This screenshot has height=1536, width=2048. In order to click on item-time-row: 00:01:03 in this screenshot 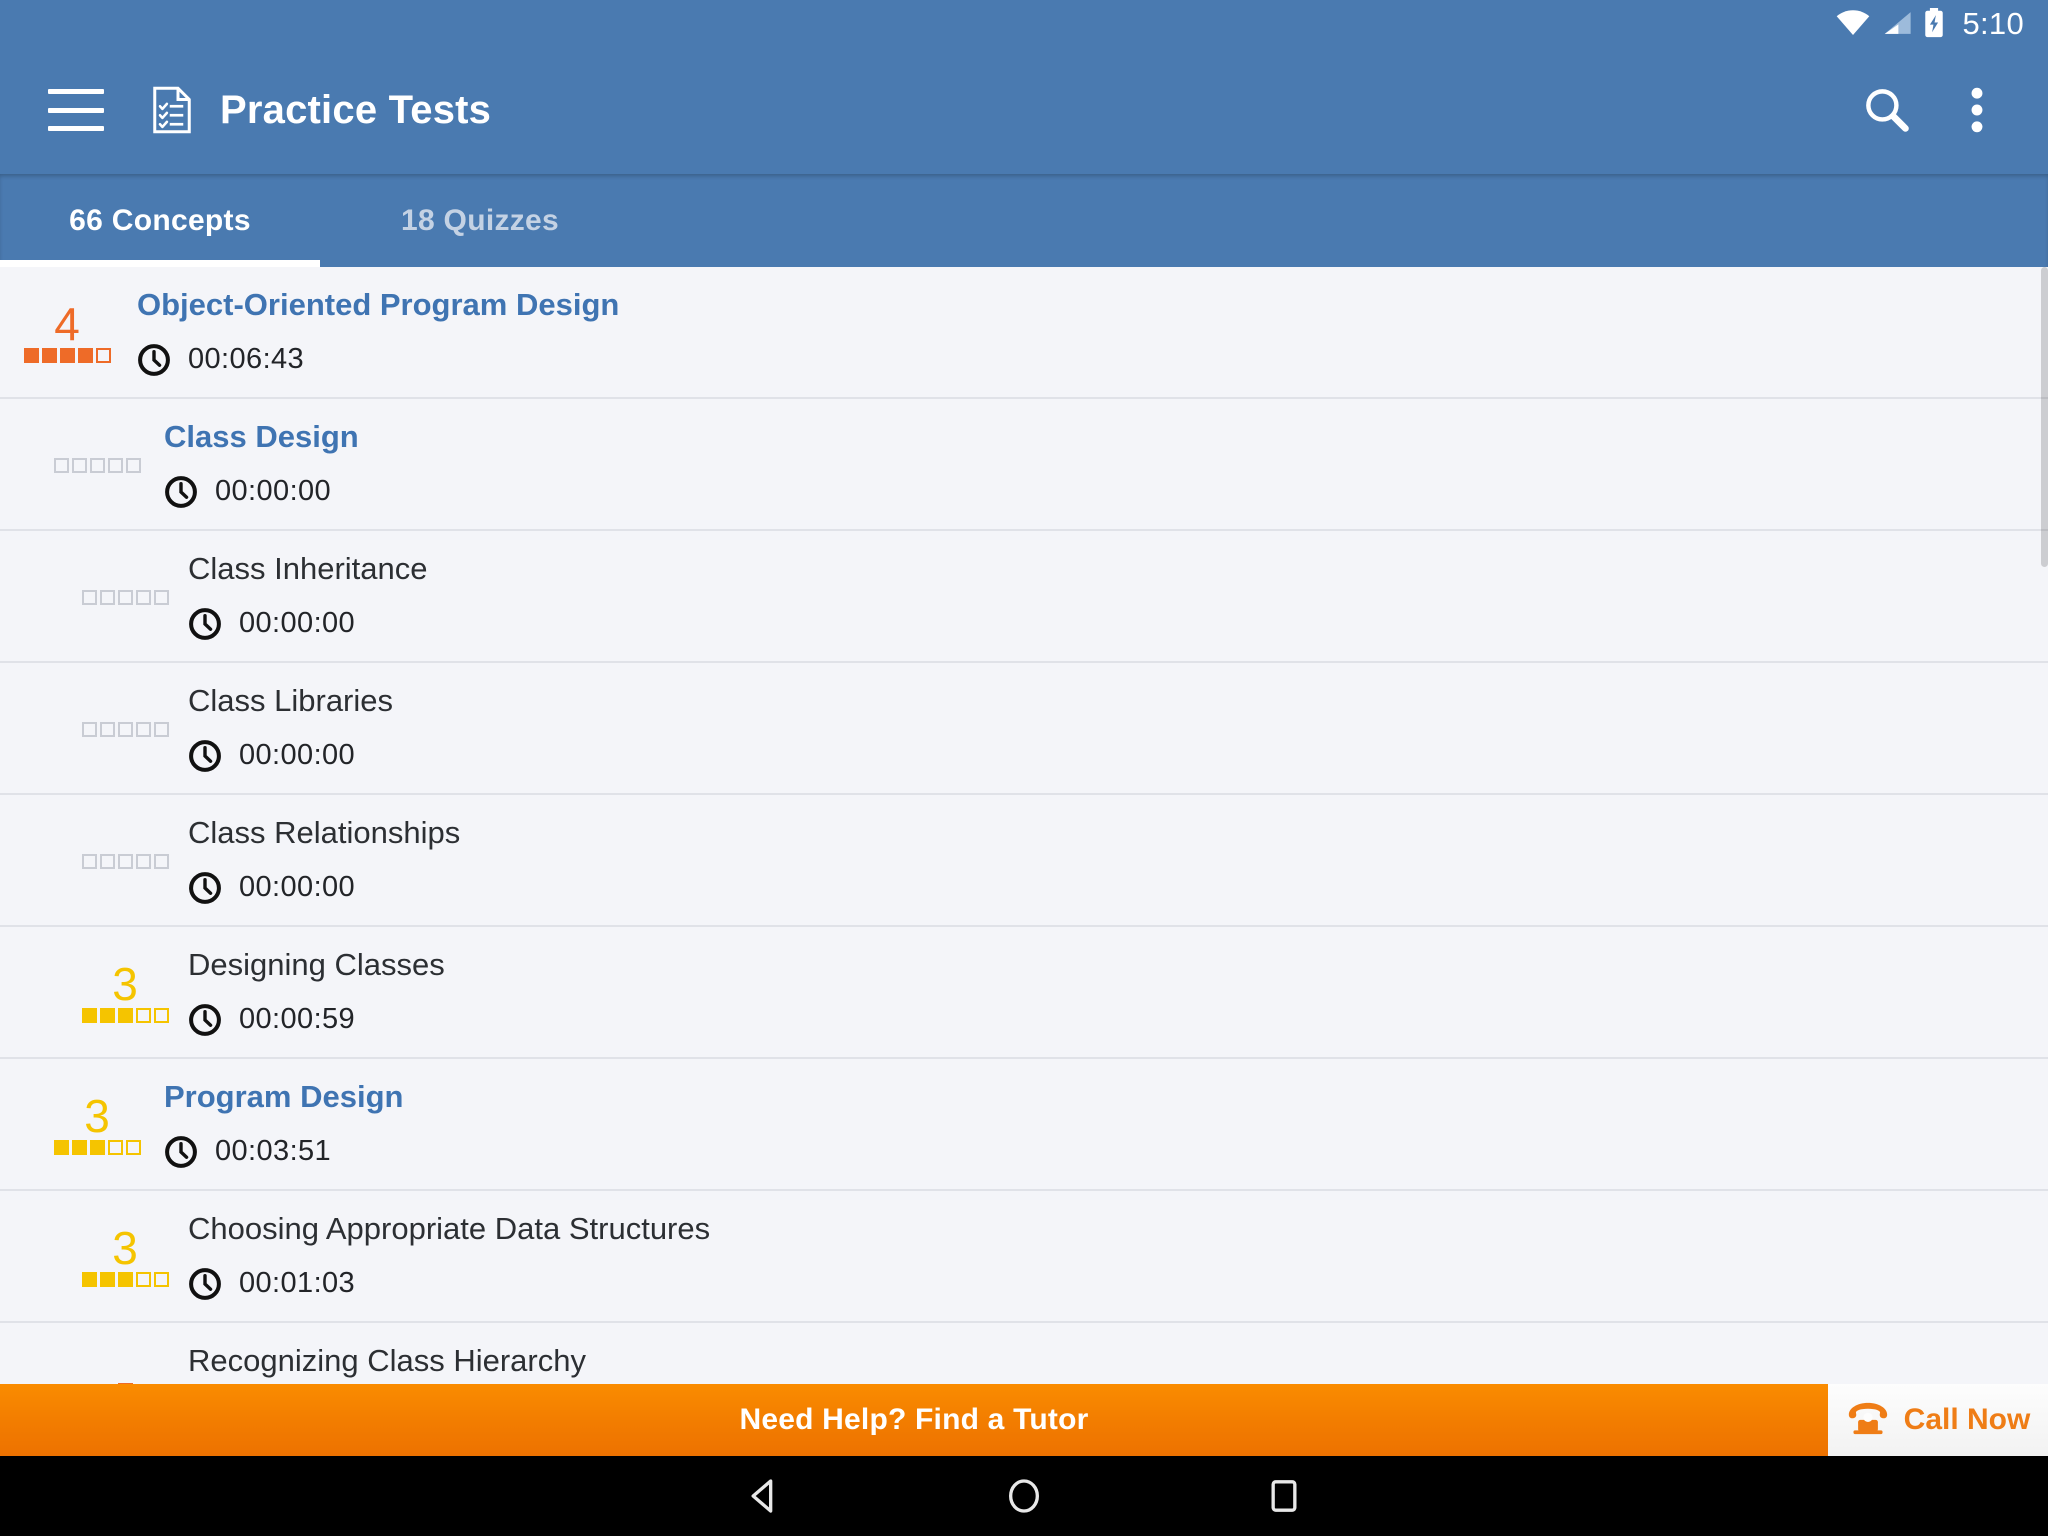, I will do `click(449, 1273)`.